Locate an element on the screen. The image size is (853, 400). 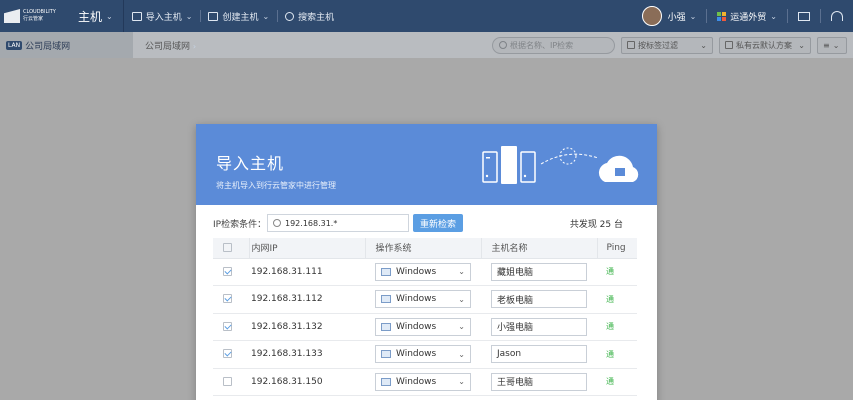
nav-search-host: 搜索主机 is located at coordinates (309, 16).